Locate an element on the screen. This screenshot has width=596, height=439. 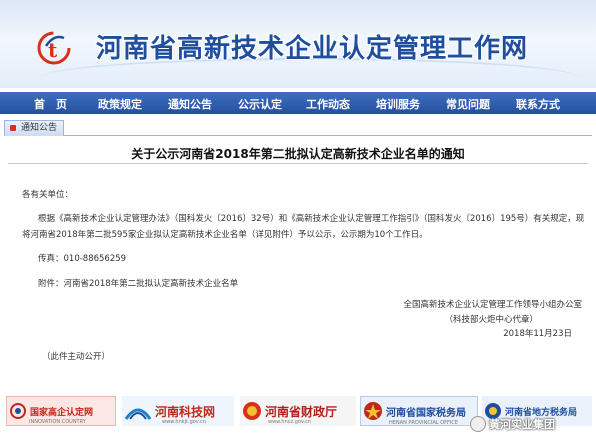
footer-logo1-sub: INNOVATION COUNTRY is located at coordinates (57, 422).